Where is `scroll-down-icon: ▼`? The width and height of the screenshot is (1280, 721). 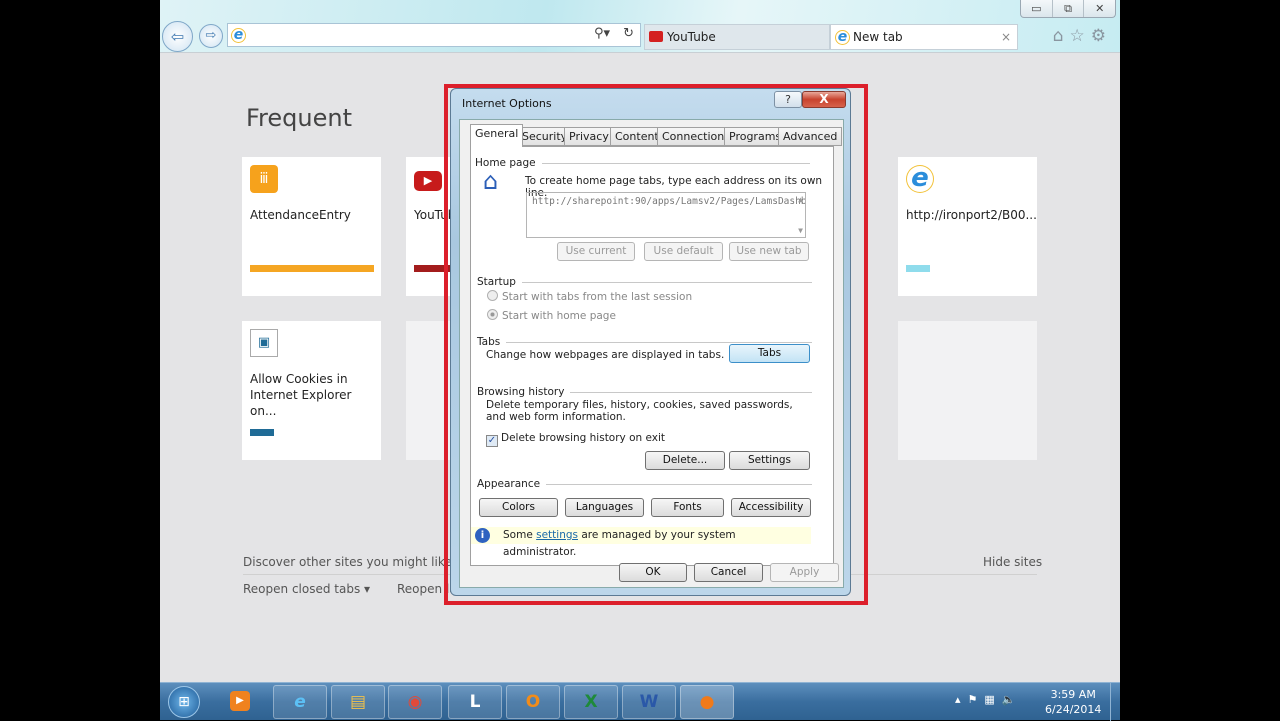 scroll-down-icon: ▼ is located at coordinates (800, 230).